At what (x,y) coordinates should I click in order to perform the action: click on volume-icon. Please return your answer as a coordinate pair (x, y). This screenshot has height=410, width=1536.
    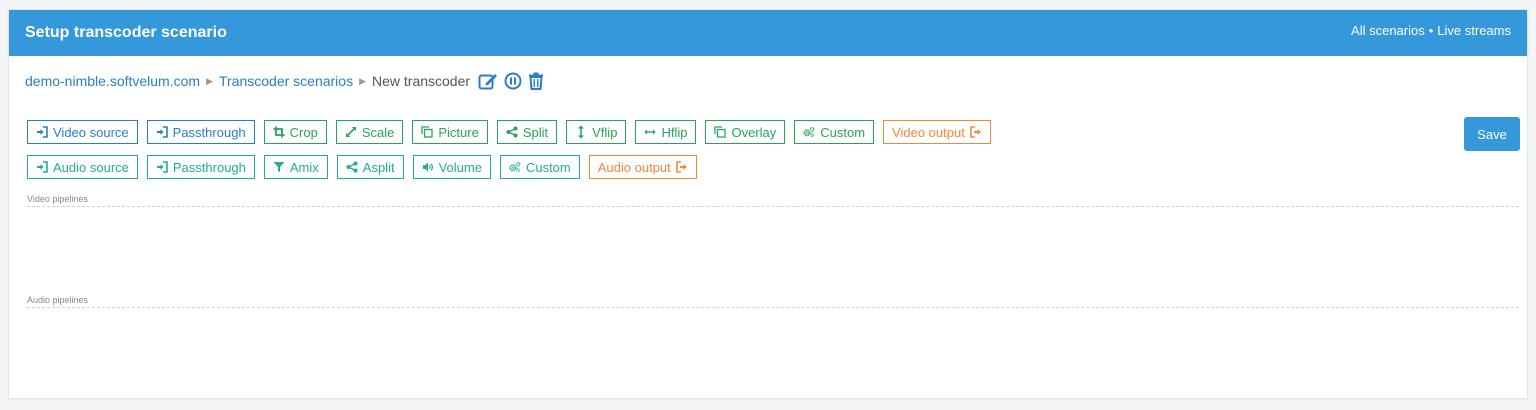
    Looking at the image, I should click on (428, 167).